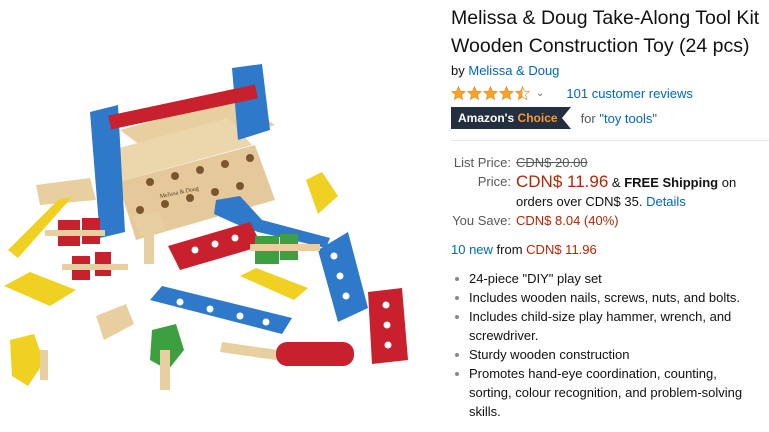  Describe the element at coordinates (567, 220) in the screenshot. I see `you-save-value: CDN$ 8.04 (40%)` at that location.